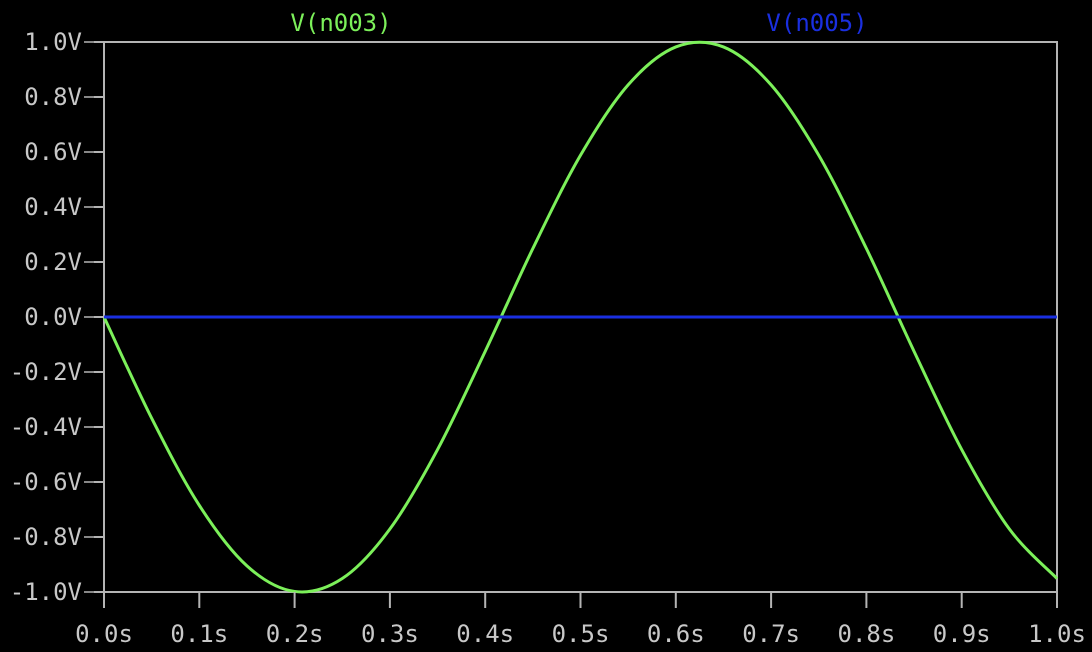 This screenshot has width=1092, height=652. Describe the element at coordinates (53, 262) in the screenshot. I see `y-tick-label: 0.2V` at that location.